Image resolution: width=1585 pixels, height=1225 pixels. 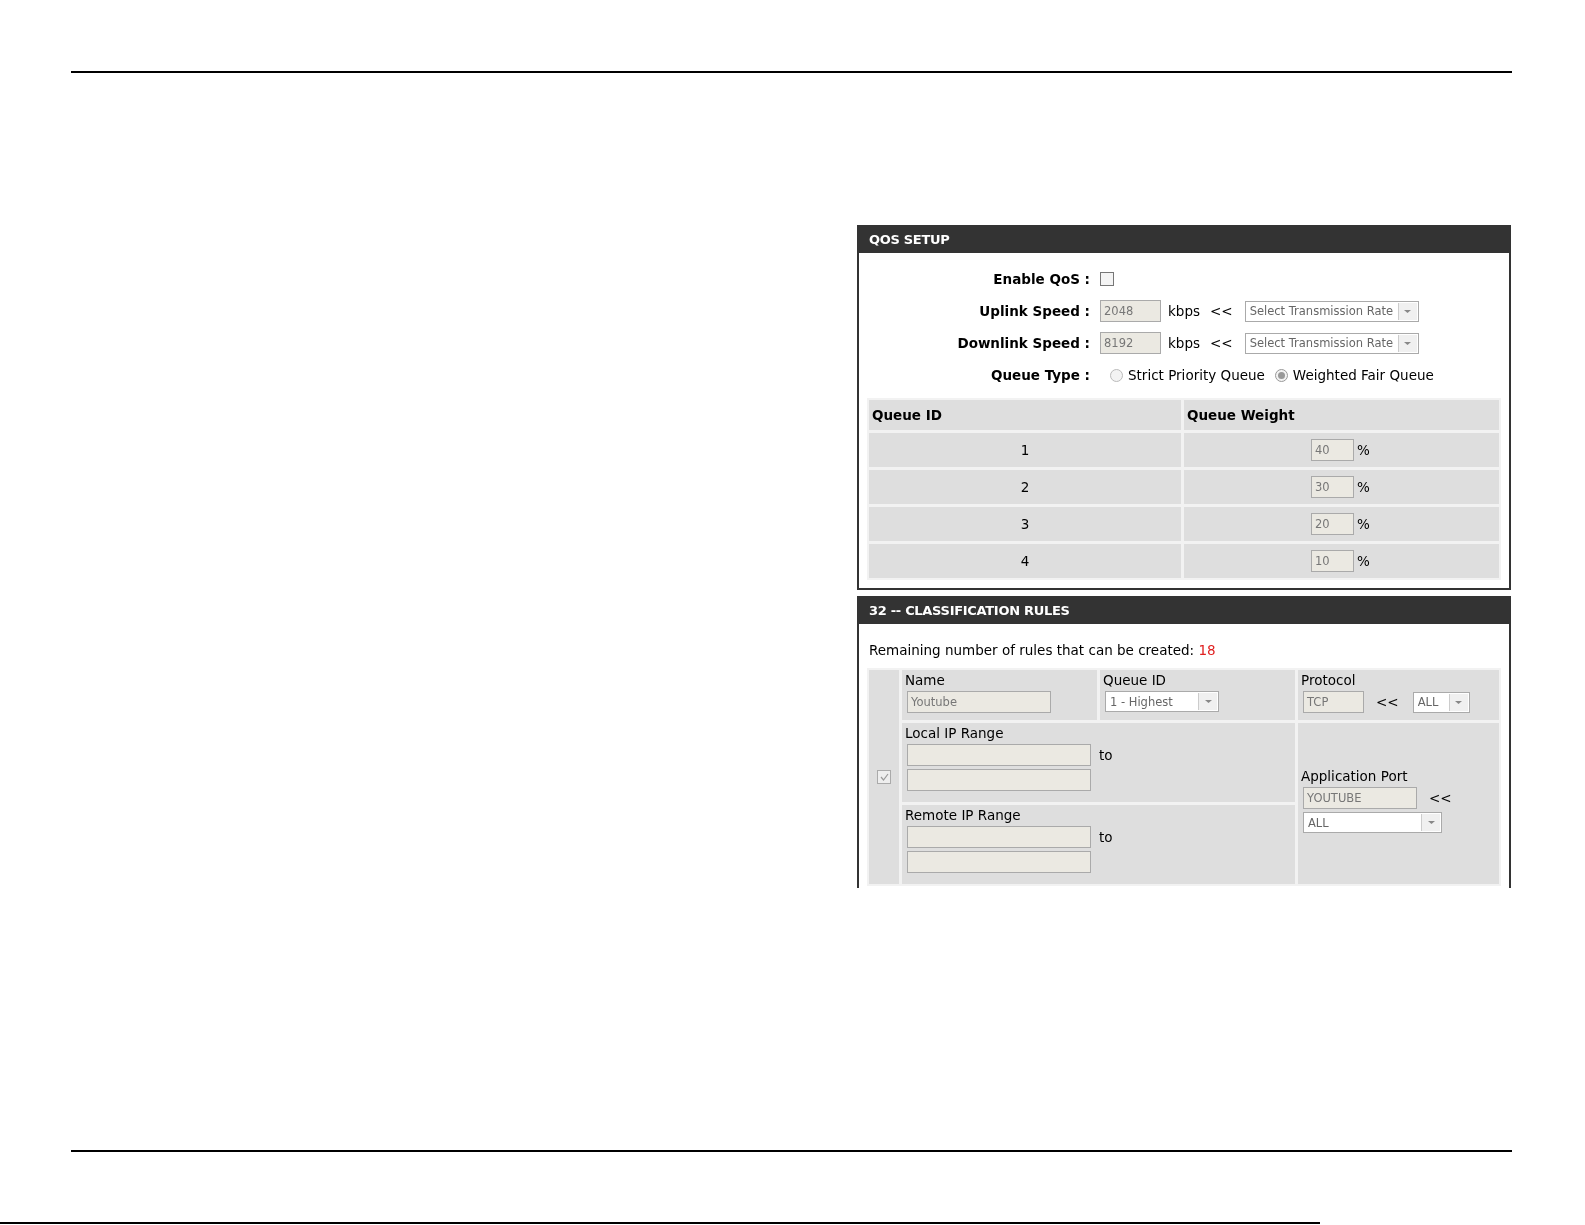 What do you see at coordinates (1034, 311) in the screenshot?
I see `field-label: Uplink Speed :` at bounding box center [1034, 311].